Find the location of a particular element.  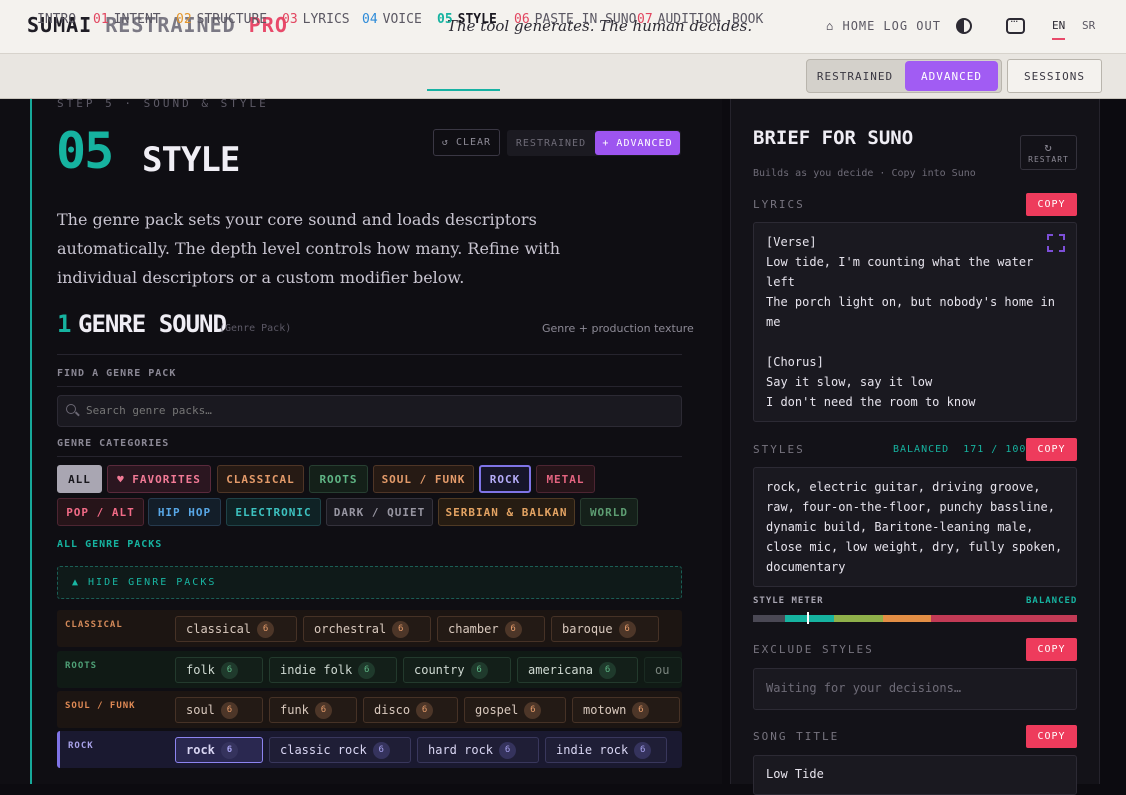

tab-number: 04 is located at coordinates (370, 19).